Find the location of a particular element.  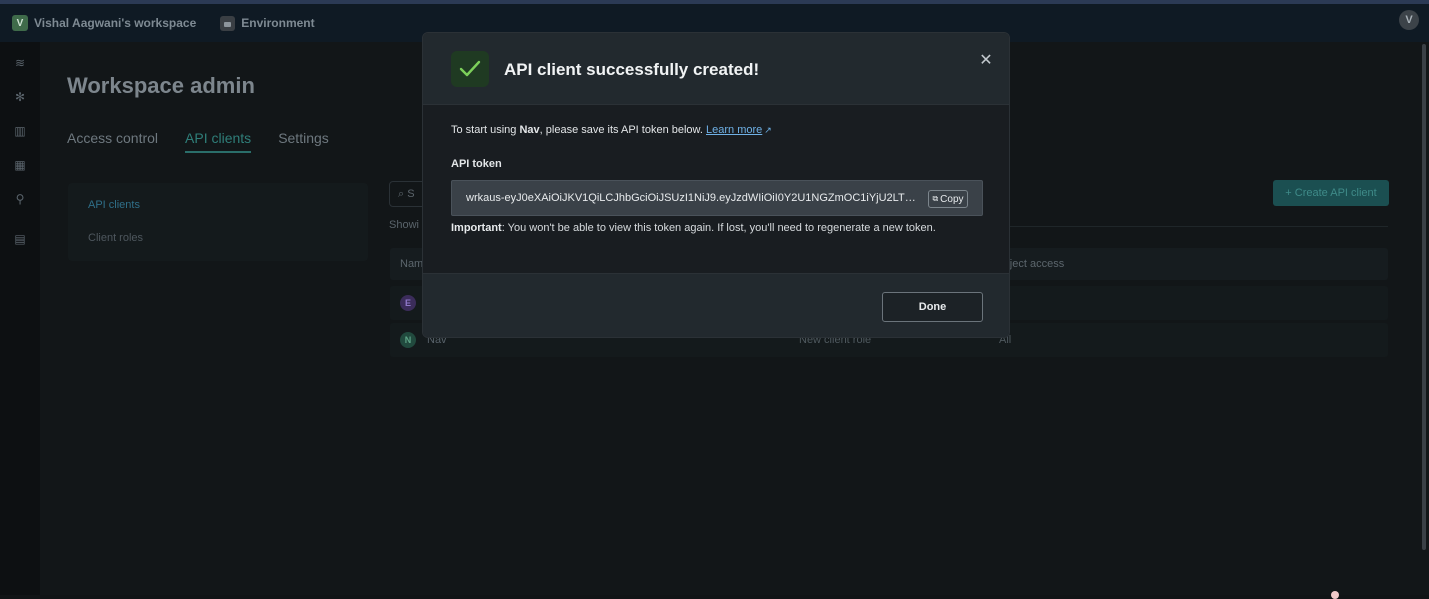

intro-prefix: To start using is located at coordinates (485, 130).